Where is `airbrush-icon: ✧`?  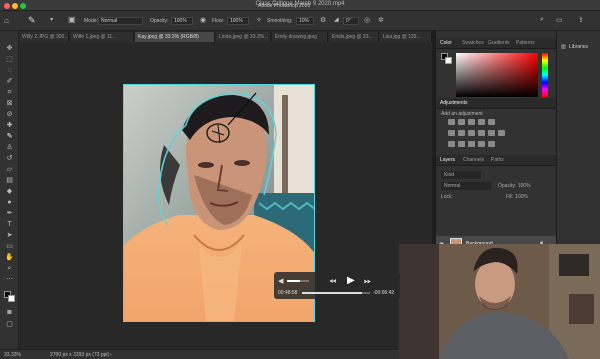
airbrush-icon: ✧ is located at coordinates (259, 20).